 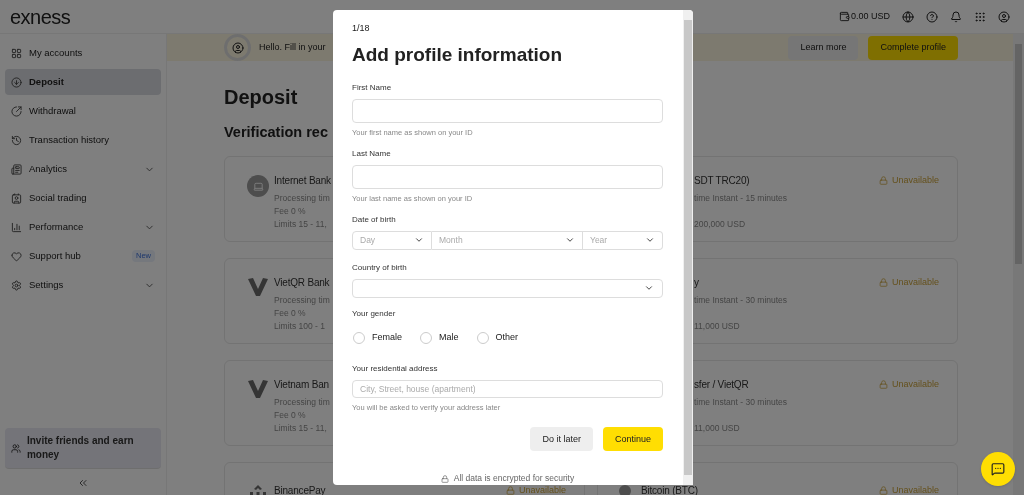 I want to click on method-title: Internet Bank, so click(x=302, y=181).